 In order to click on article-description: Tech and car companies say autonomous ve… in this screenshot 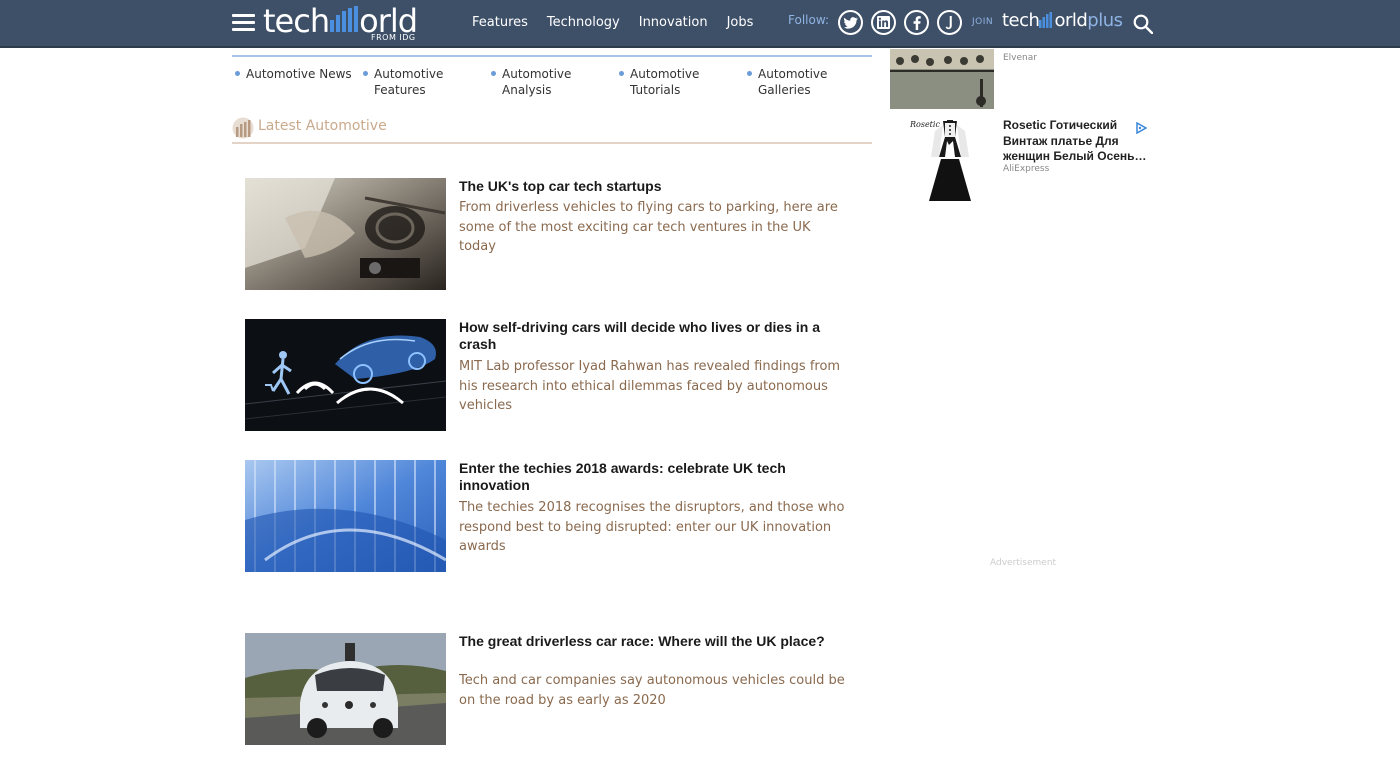, I will do `click(652, 690)`.